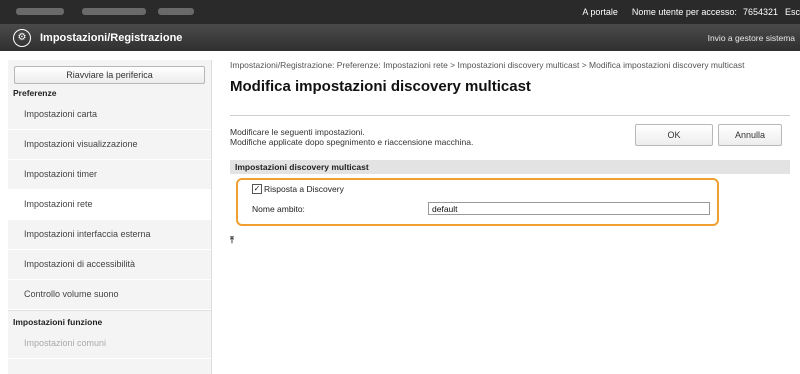  I want to click on scope-name-input, so click(569, 208).